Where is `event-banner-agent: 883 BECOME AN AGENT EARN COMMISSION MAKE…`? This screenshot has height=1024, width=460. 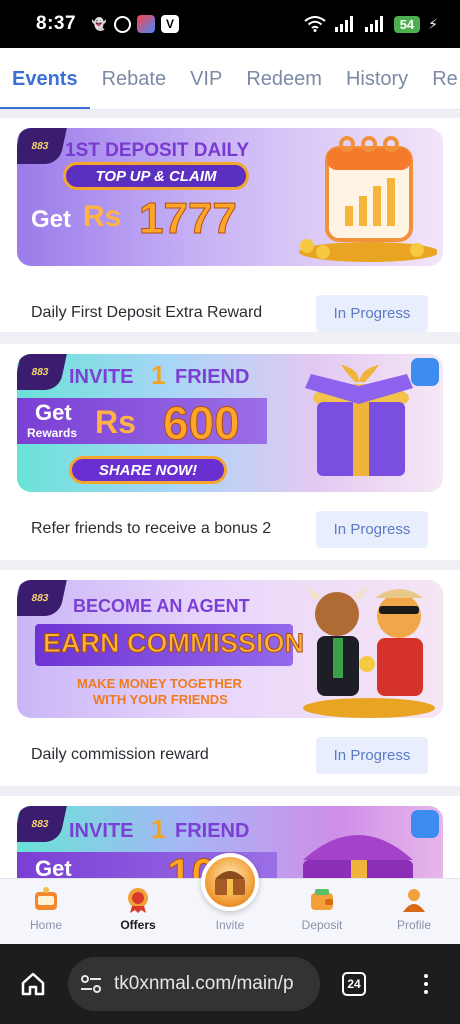 event-banner-agent: 883 BECOME AN AGENT EARN COMMISSION MAKE… is located at coordinates (230, 649).